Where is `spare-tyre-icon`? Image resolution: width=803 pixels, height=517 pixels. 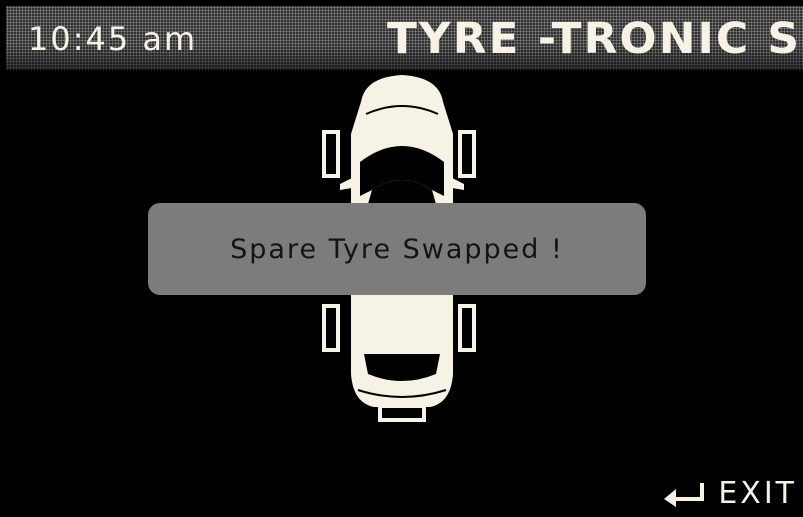
spare-tyre-icon is located at coordinates (402, 413).